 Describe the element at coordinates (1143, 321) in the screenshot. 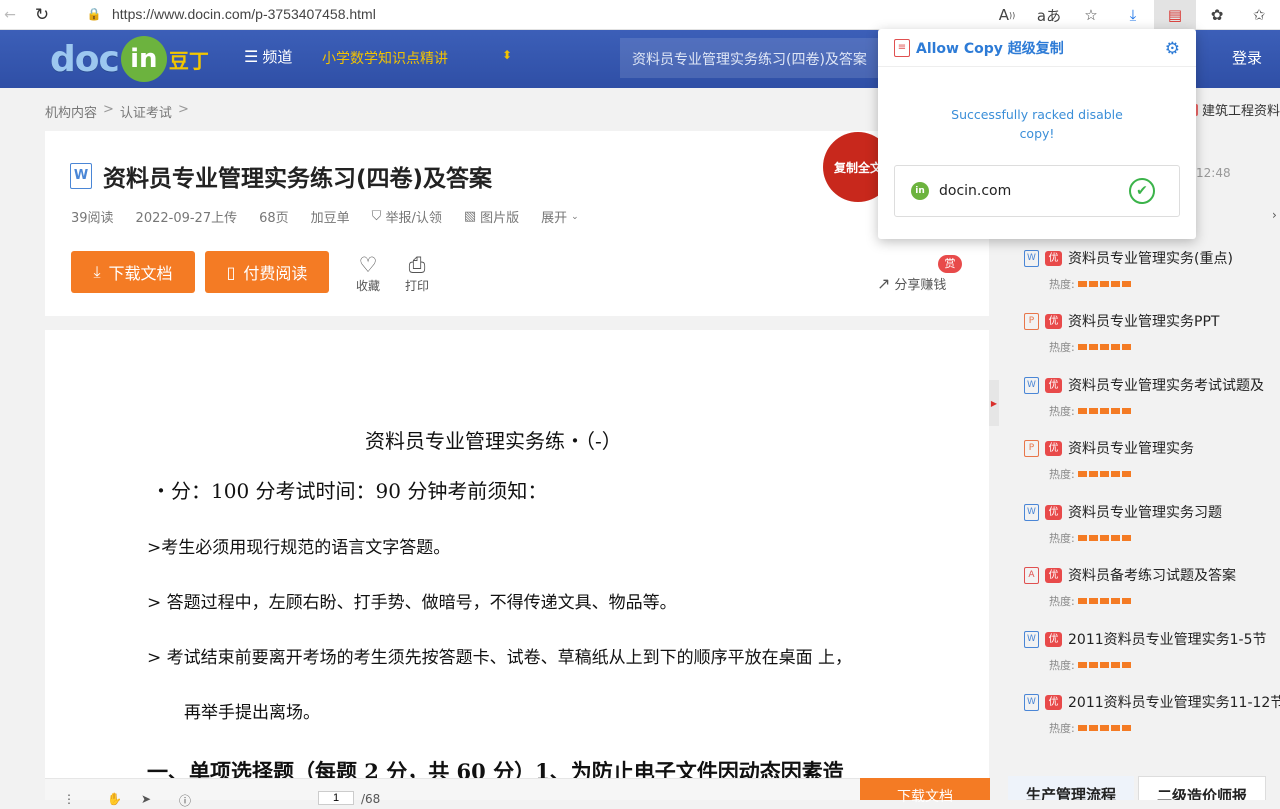

I see `related-doc-title: 资料员专业管理实务PPT` at that location.